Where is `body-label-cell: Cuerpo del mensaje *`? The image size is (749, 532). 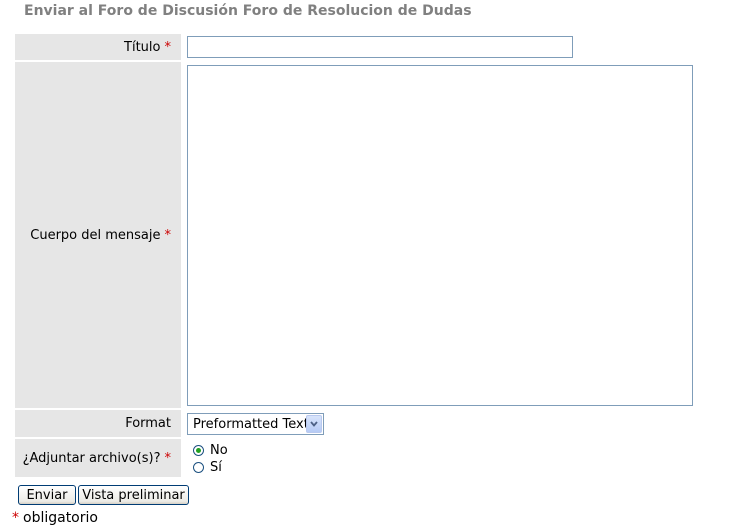
body-label-cell: Cuerpo del mensaje * is located at coordinates (98, 235).